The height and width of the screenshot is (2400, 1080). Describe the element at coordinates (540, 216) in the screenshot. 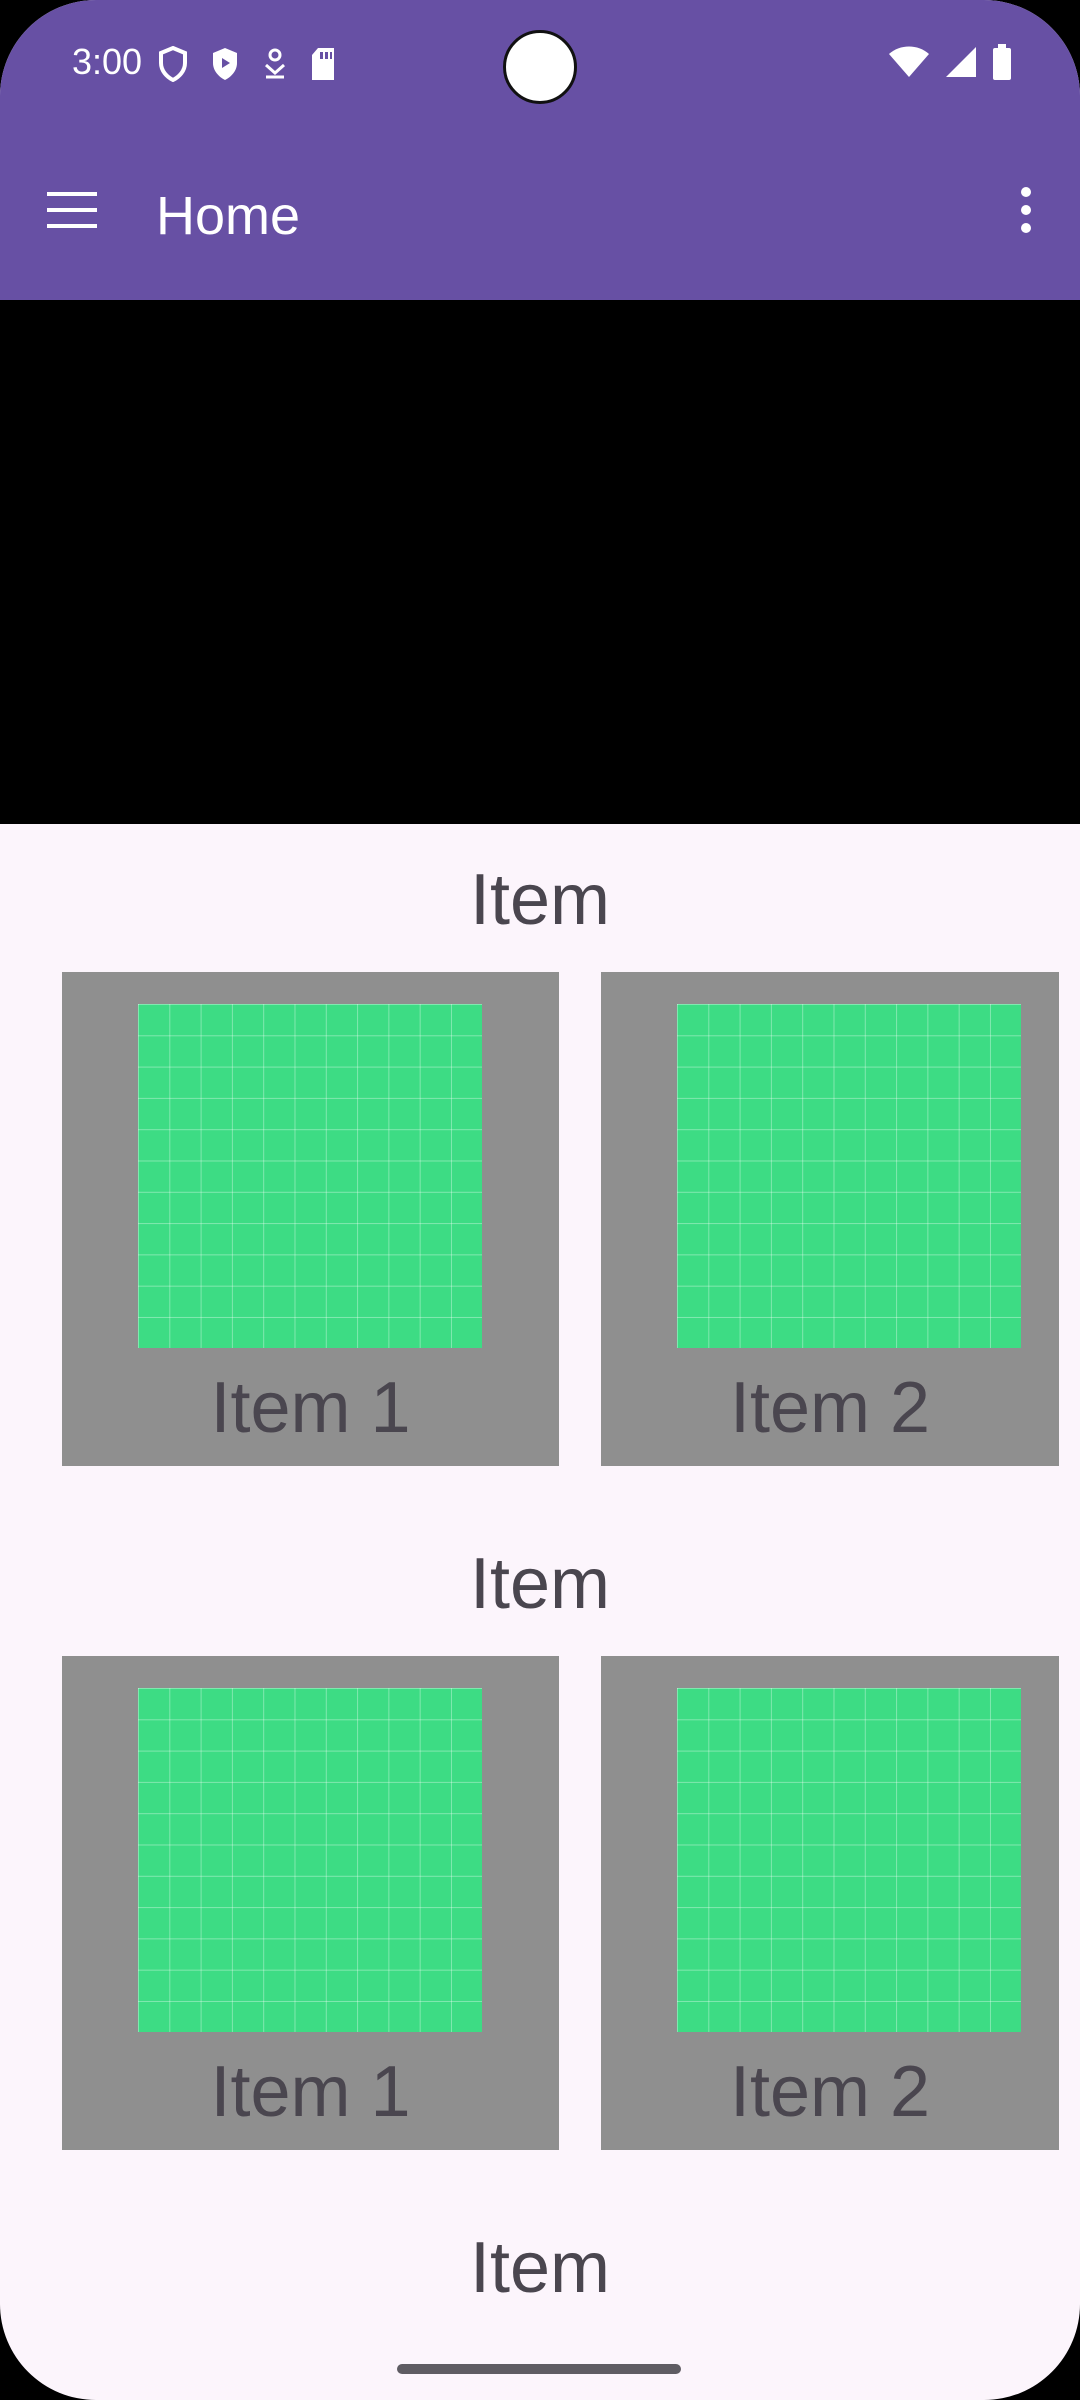

I see `app-bar: Home` at that location.